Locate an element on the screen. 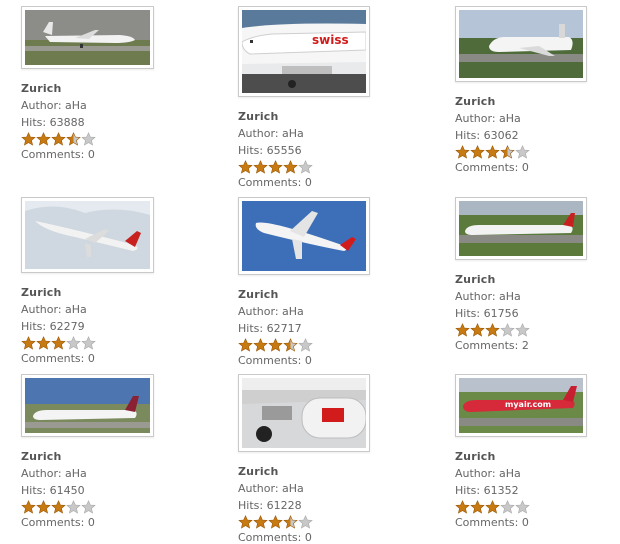 The width and height of the screenshot is (620, 544). comments-text: Comments: 2 is located at coordinates (525, 345).